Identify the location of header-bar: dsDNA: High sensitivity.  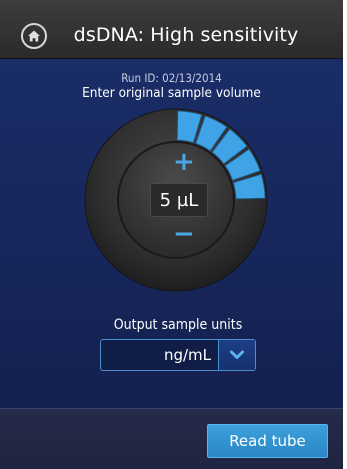
(171, 29).